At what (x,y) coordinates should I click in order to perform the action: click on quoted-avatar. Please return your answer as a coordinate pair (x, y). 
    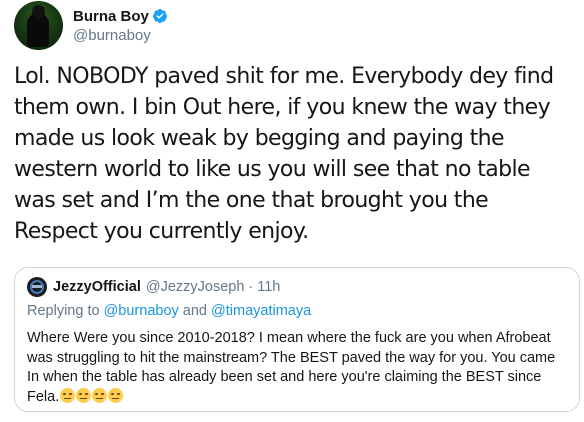
    Looking at the image, I should click on (37, 287).